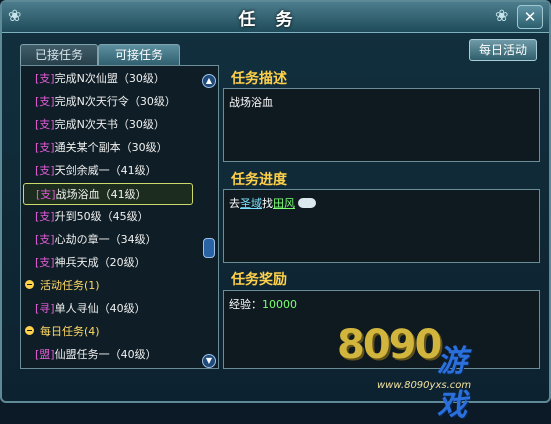  Describe the element at coordinates (92, 217) in the screenshot. I see `quest-list-item: [支]升到50级（45级）` at that location.